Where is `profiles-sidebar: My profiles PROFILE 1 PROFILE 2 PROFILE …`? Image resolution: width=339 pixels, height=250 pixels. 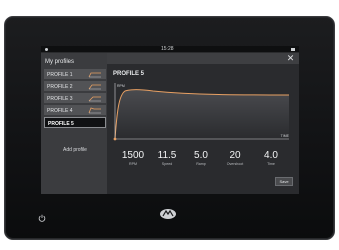
profiles-sidebar: My profiles PROFILE 1 PROFILE 2 PROFILE … is located at coordinates (74, 123).